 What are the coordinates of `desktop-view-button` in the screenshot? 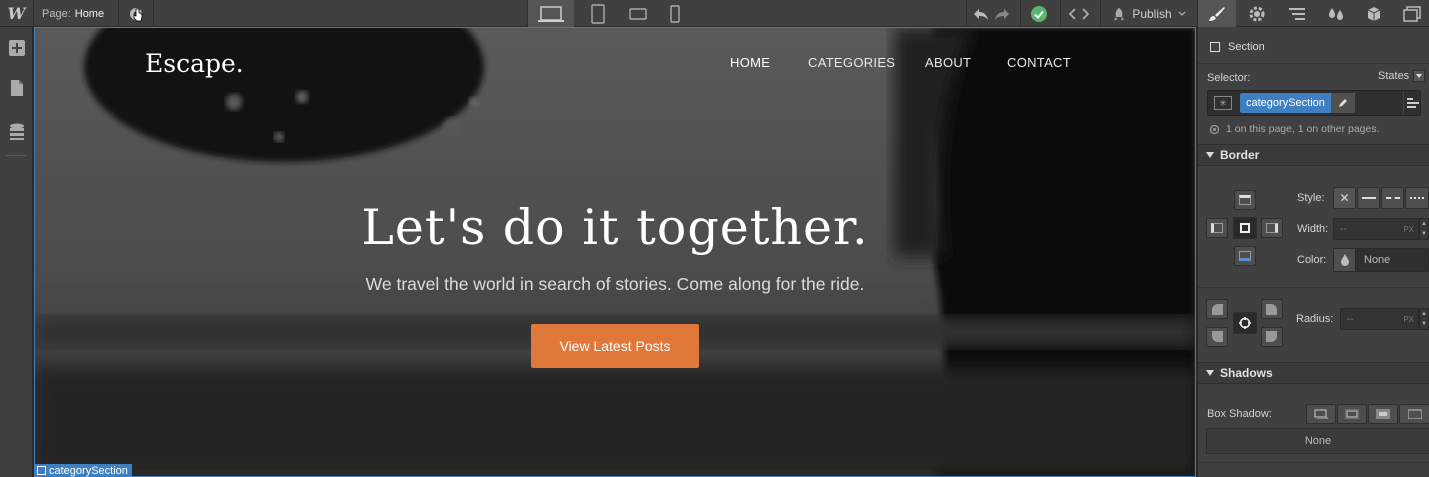 It's located at (551, 13).